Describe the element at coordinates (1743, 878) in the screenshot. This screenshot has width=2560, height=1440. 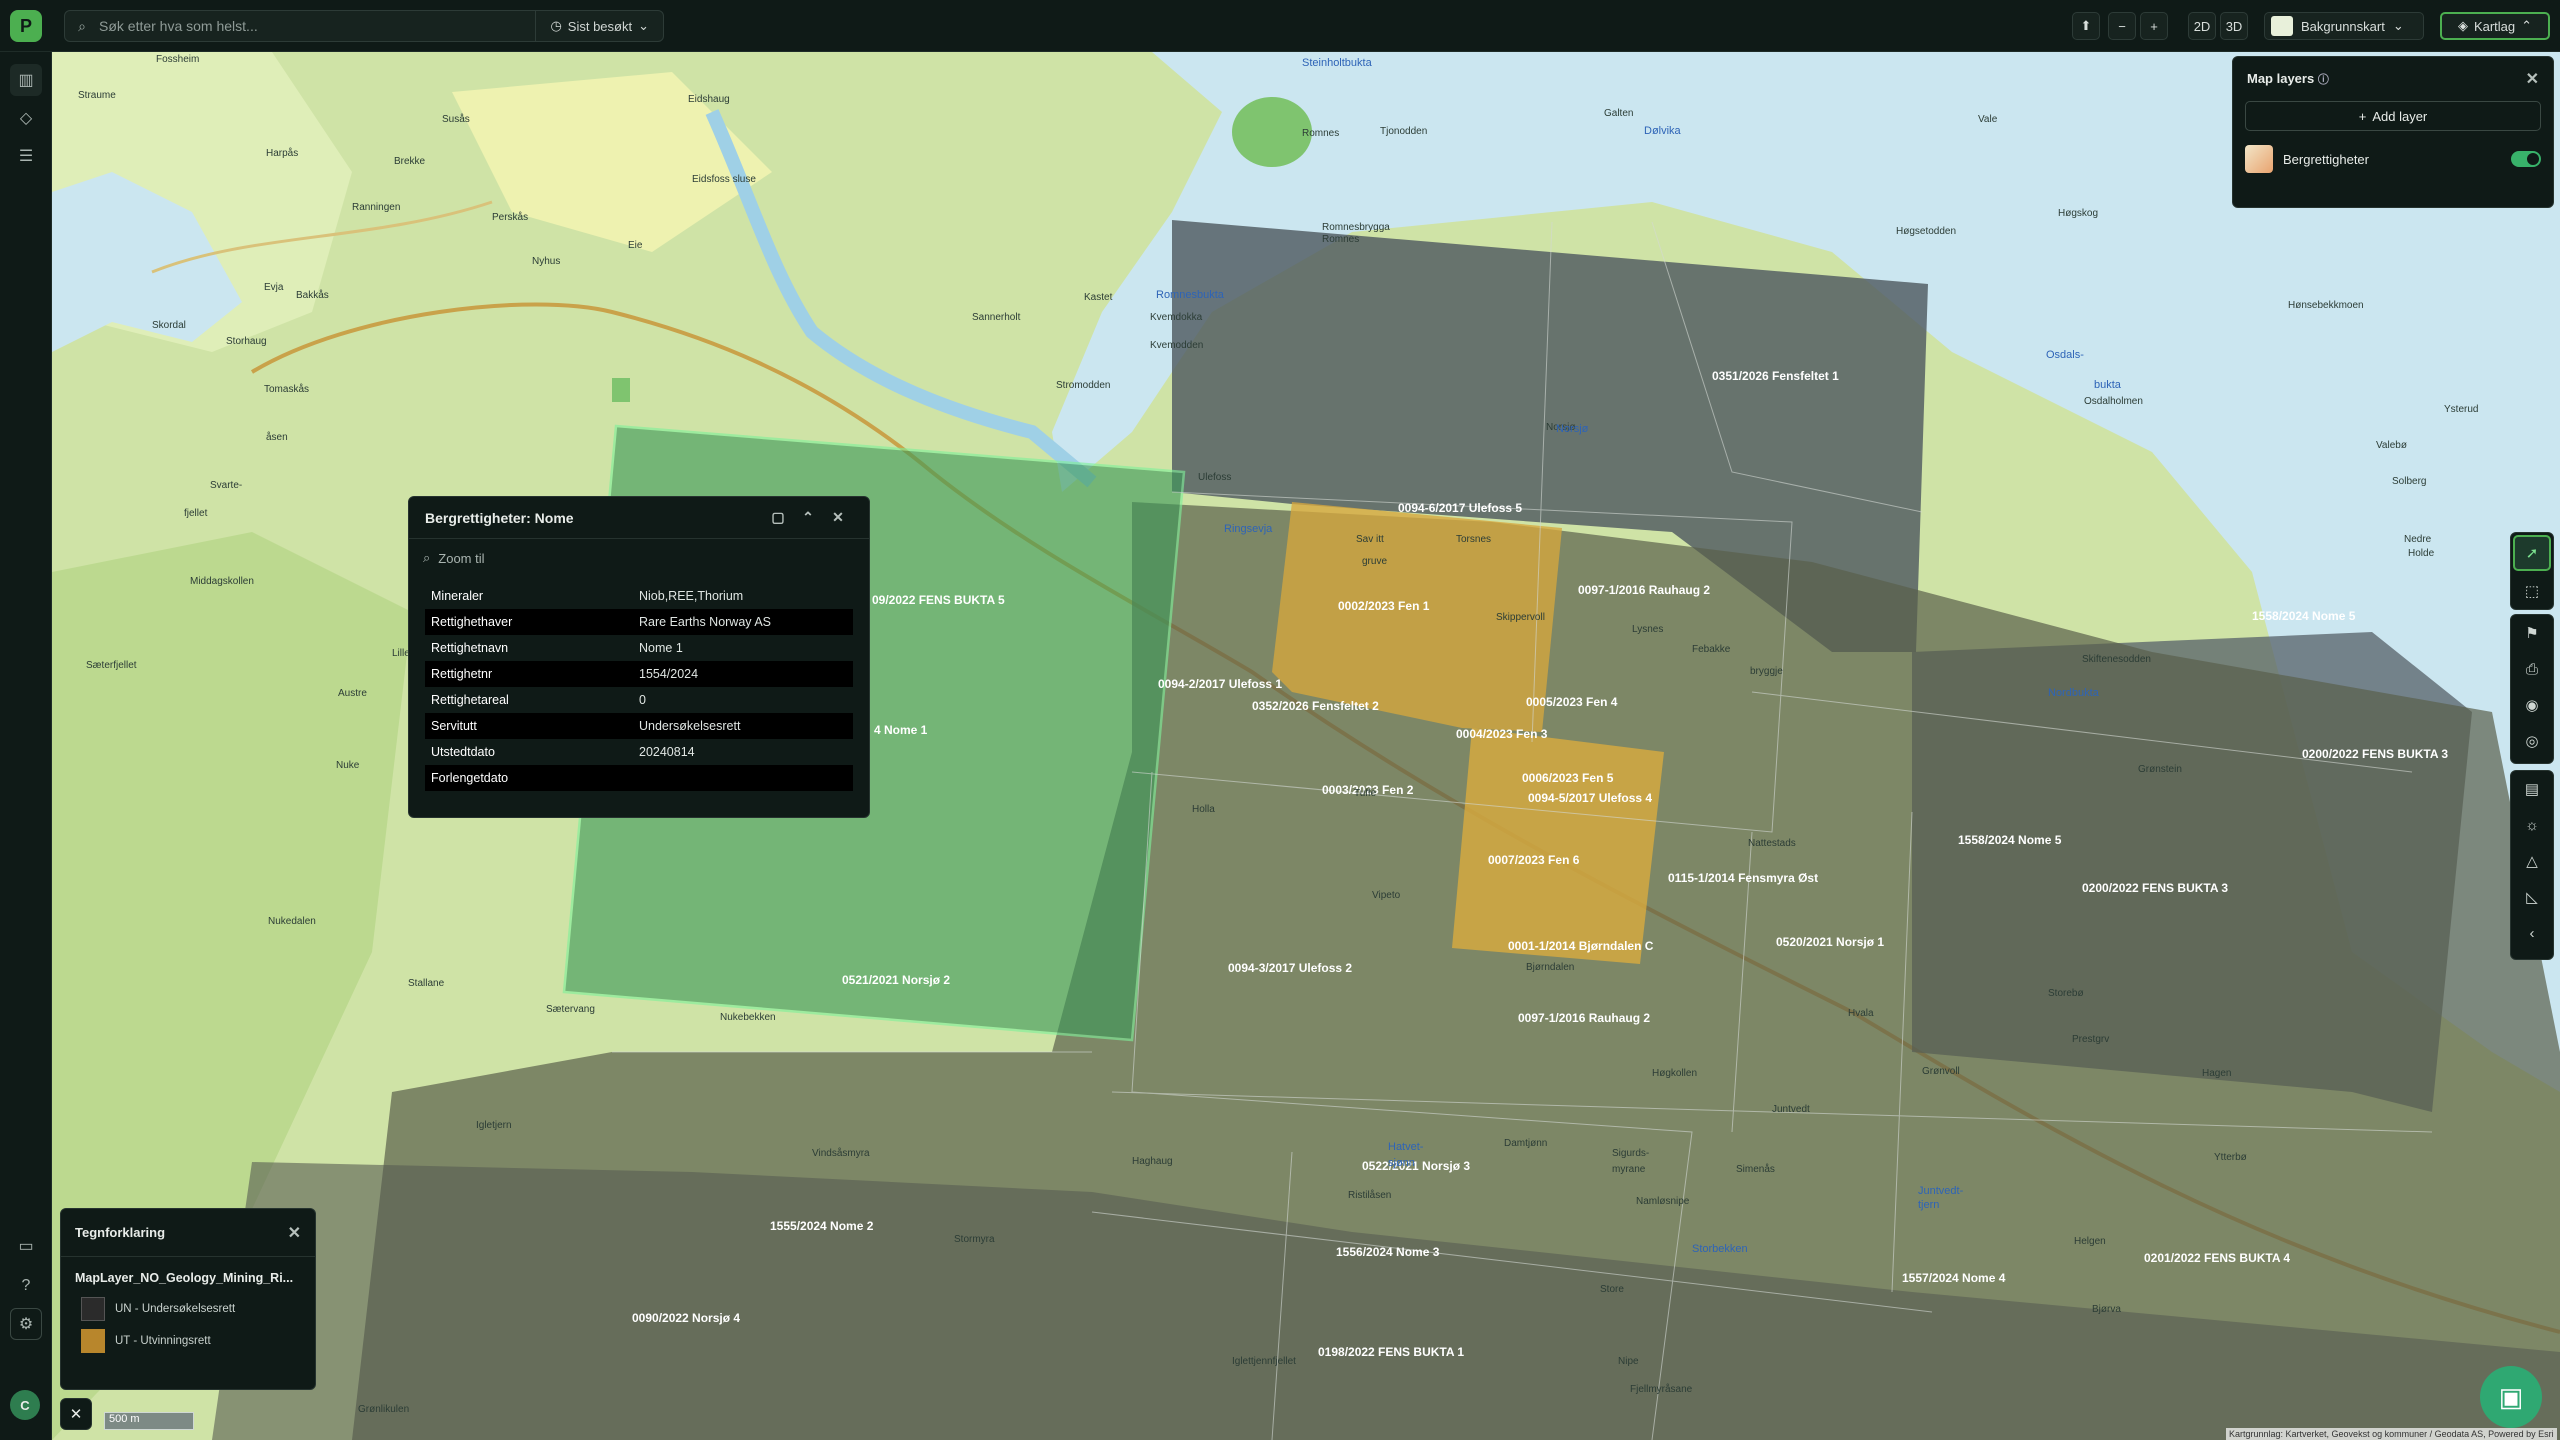
I see `svg-text: 0115-1/2014 Fensmyra Øst` at that location.